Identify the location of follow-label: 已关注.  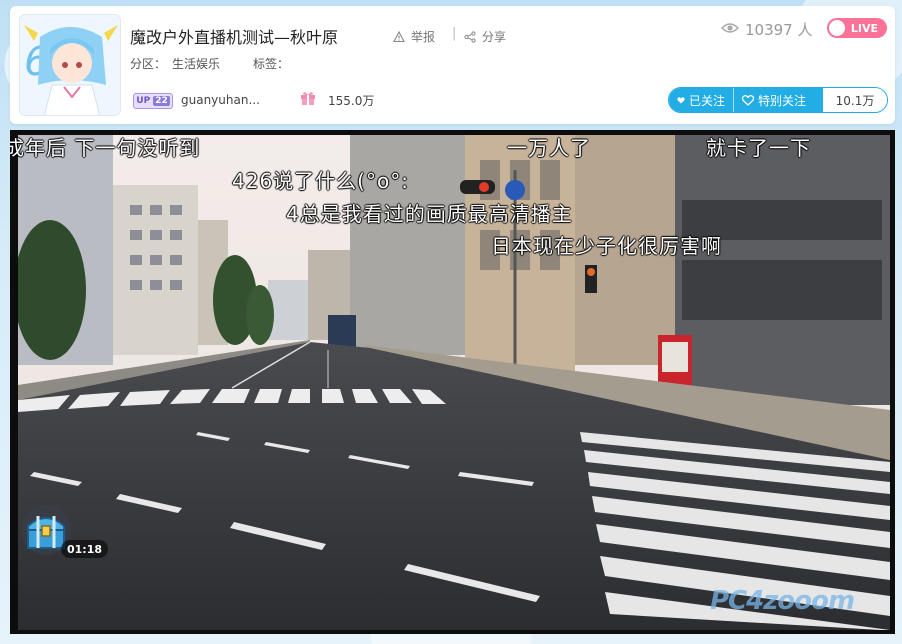
(706, 100).